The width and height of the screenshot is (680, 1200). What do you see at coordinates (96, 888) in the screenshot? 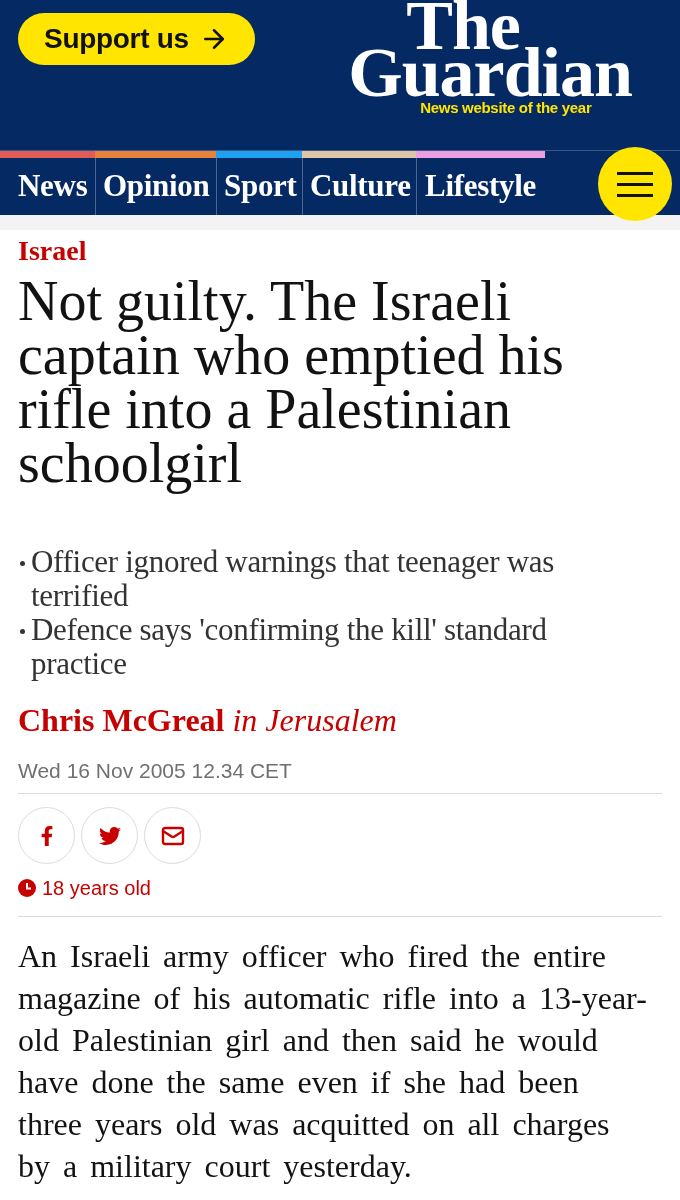
I see `article-age-label: 18 years old` at bounding box center [96, 888].